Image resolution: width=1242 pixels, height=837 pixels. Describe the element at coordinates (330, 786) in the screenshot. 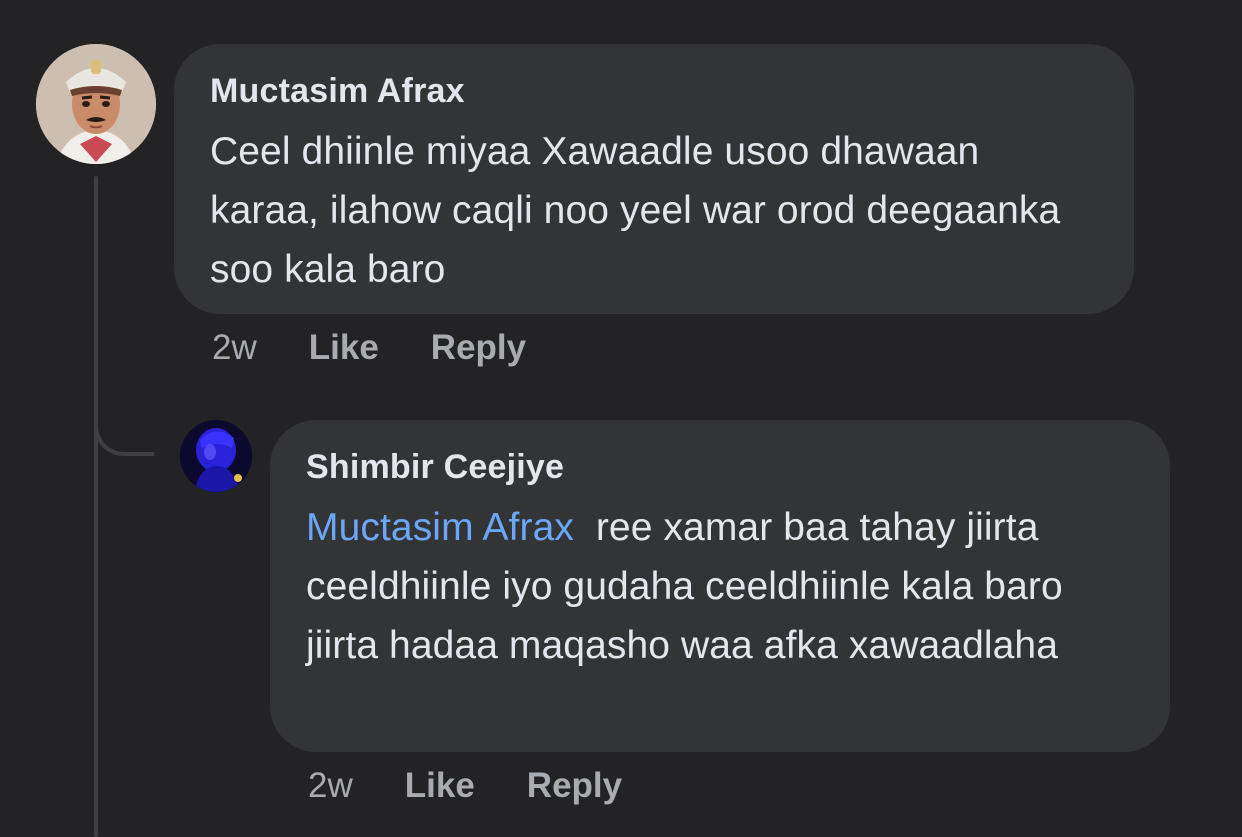

I see `reply-timestamp: 2w` at that location.